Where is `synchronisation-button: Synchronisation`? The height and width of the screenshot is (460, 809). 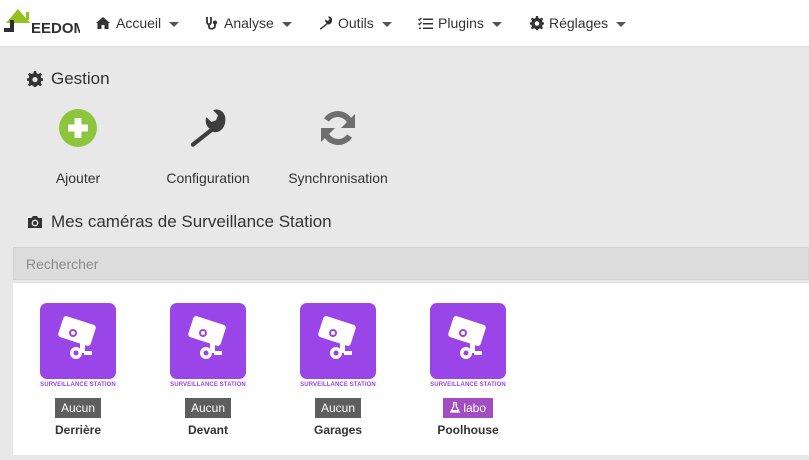 synchronisation-button: Synchronisation is located at coordinates (338, 145).